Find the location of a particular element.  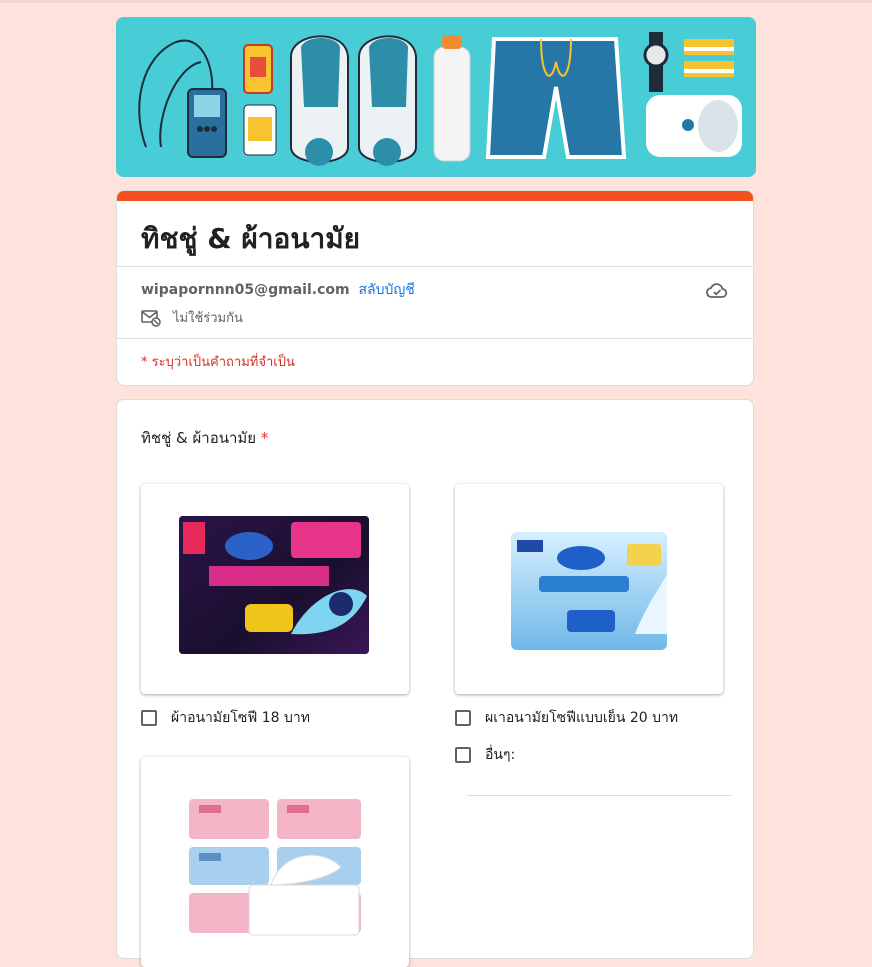

not-shared-row: ไม่ใช้ร่วมกัน is located at coordinates (192, 317).